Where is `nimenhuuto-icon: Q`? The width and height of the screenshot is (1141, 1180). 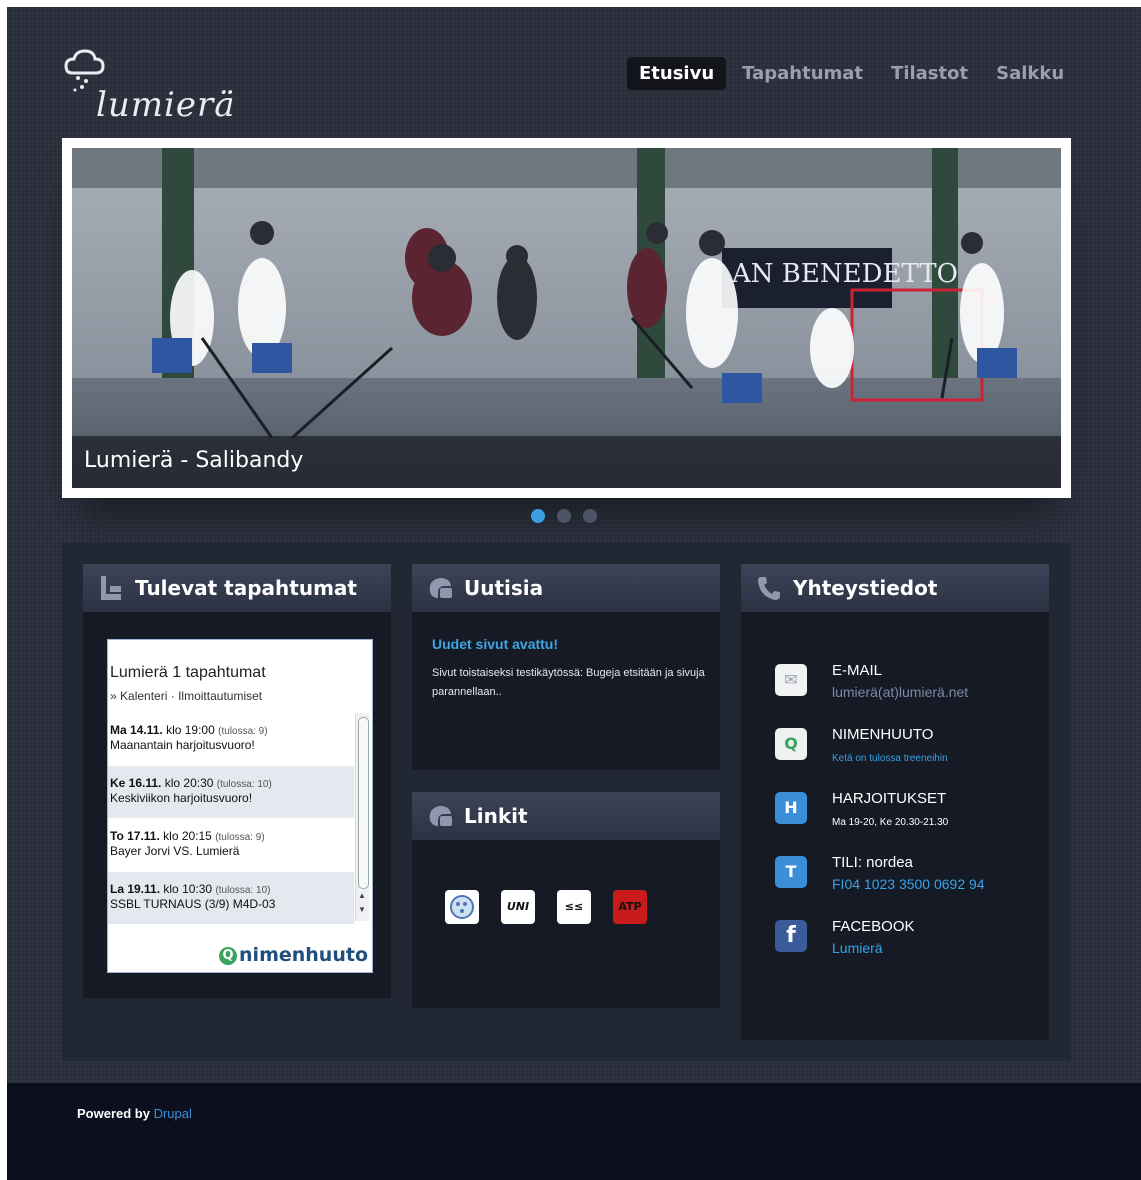
nimenhuuto-icon: Q is located at coordinates (791, 744).